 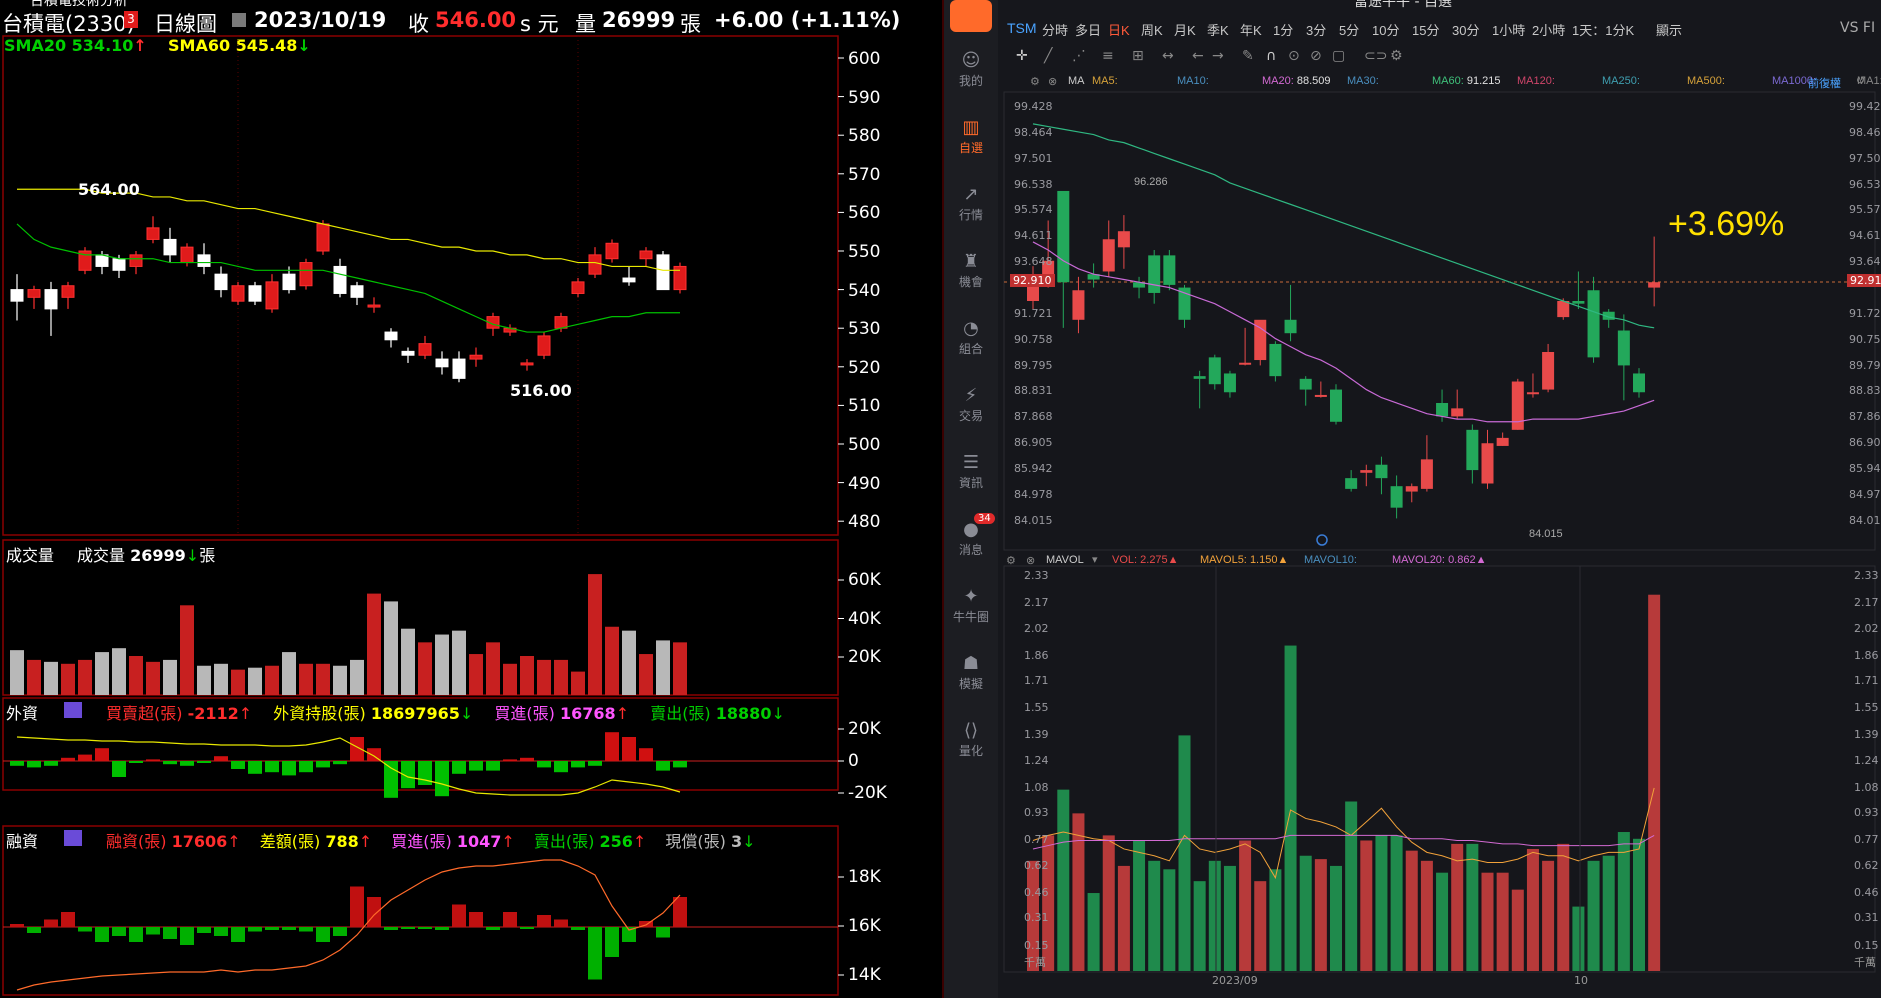 What do you see at coordinates (348, 925) in the screenshot?
I see `margin-balance-line` at bounding box center [348, 925].